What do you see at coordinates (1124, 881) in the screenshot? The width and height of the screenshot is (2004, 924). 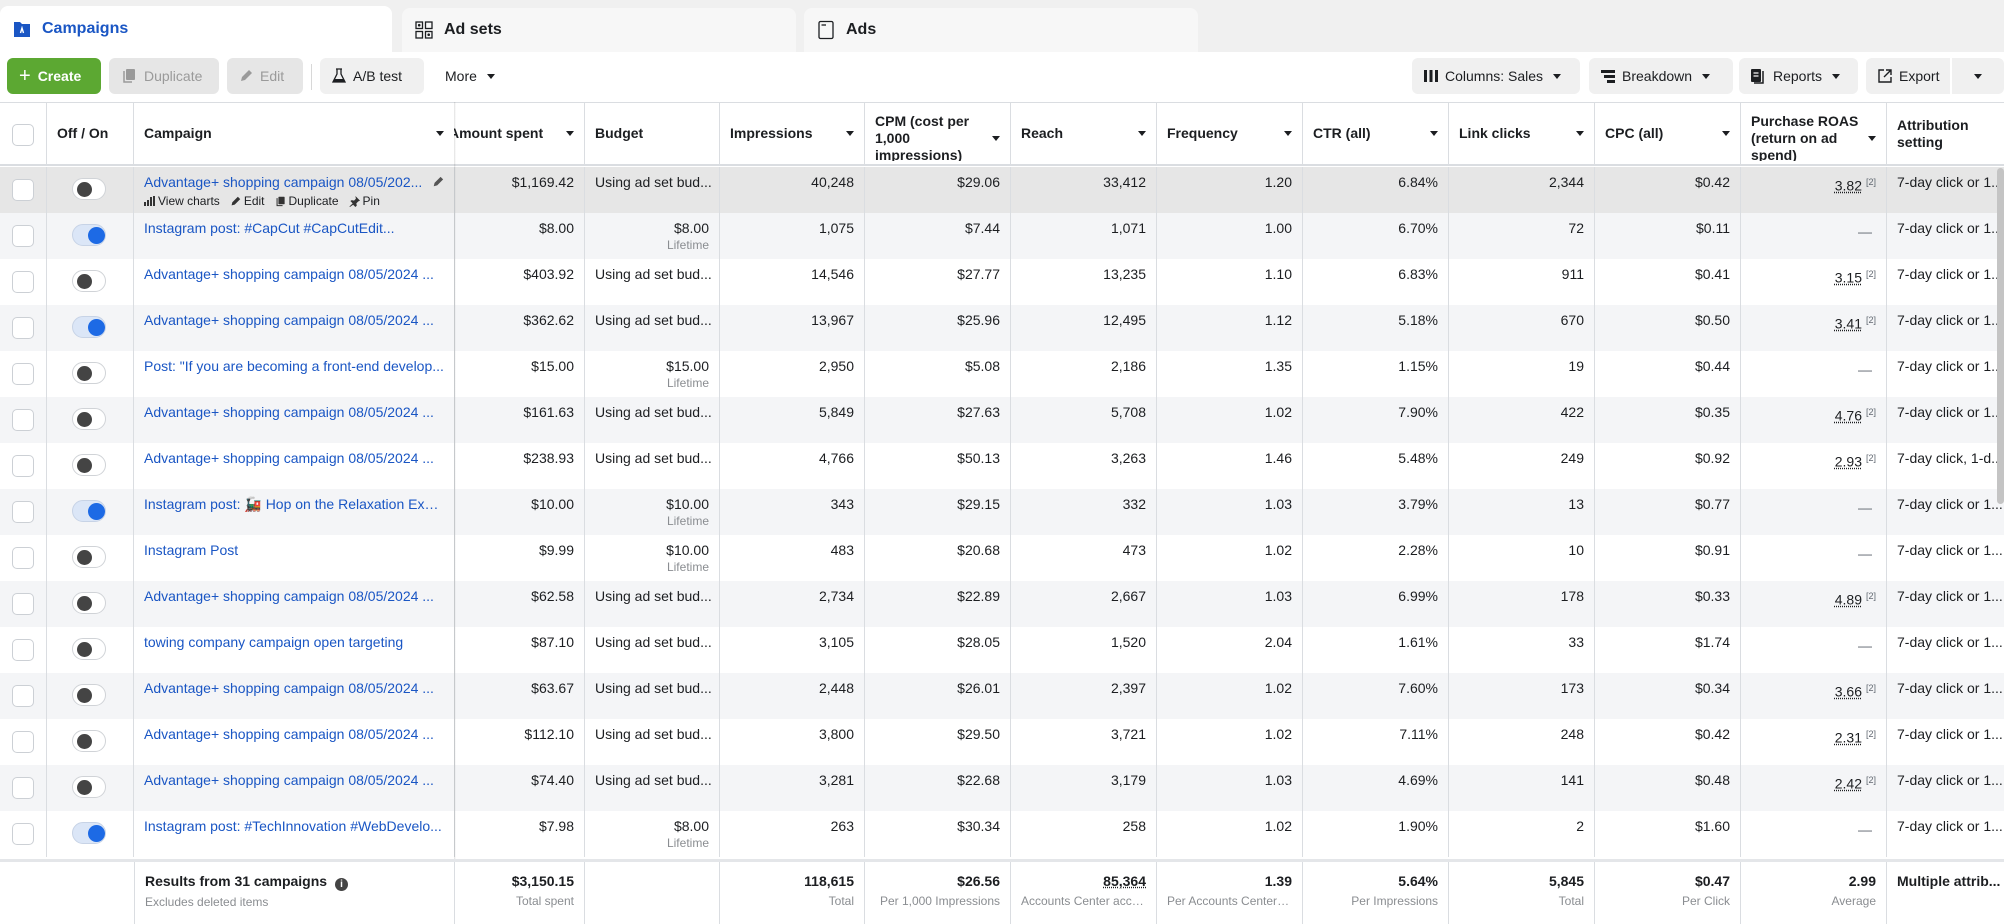 I see `total-value: 85,364` at bounding box center [1124, 881].